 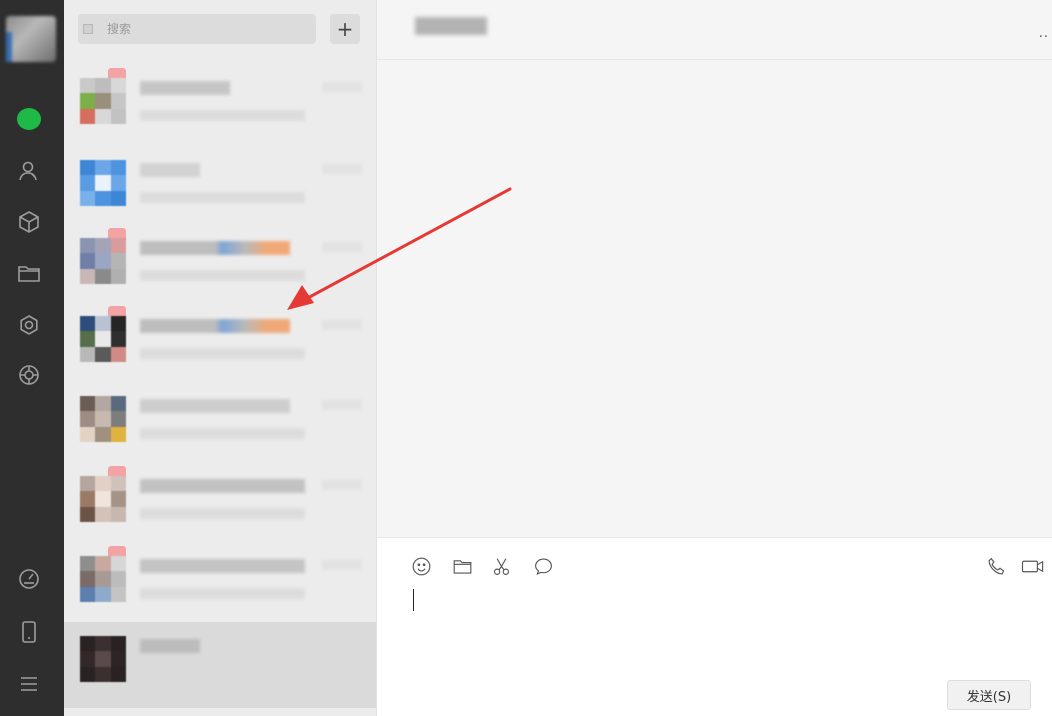 I want to click on search-box, so click(x=197, y=29).